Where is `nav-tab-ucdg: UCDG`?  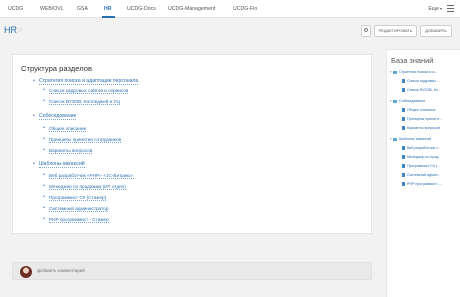 nav-tab-ucdg: UCDG is located at coordinates (15, 9).